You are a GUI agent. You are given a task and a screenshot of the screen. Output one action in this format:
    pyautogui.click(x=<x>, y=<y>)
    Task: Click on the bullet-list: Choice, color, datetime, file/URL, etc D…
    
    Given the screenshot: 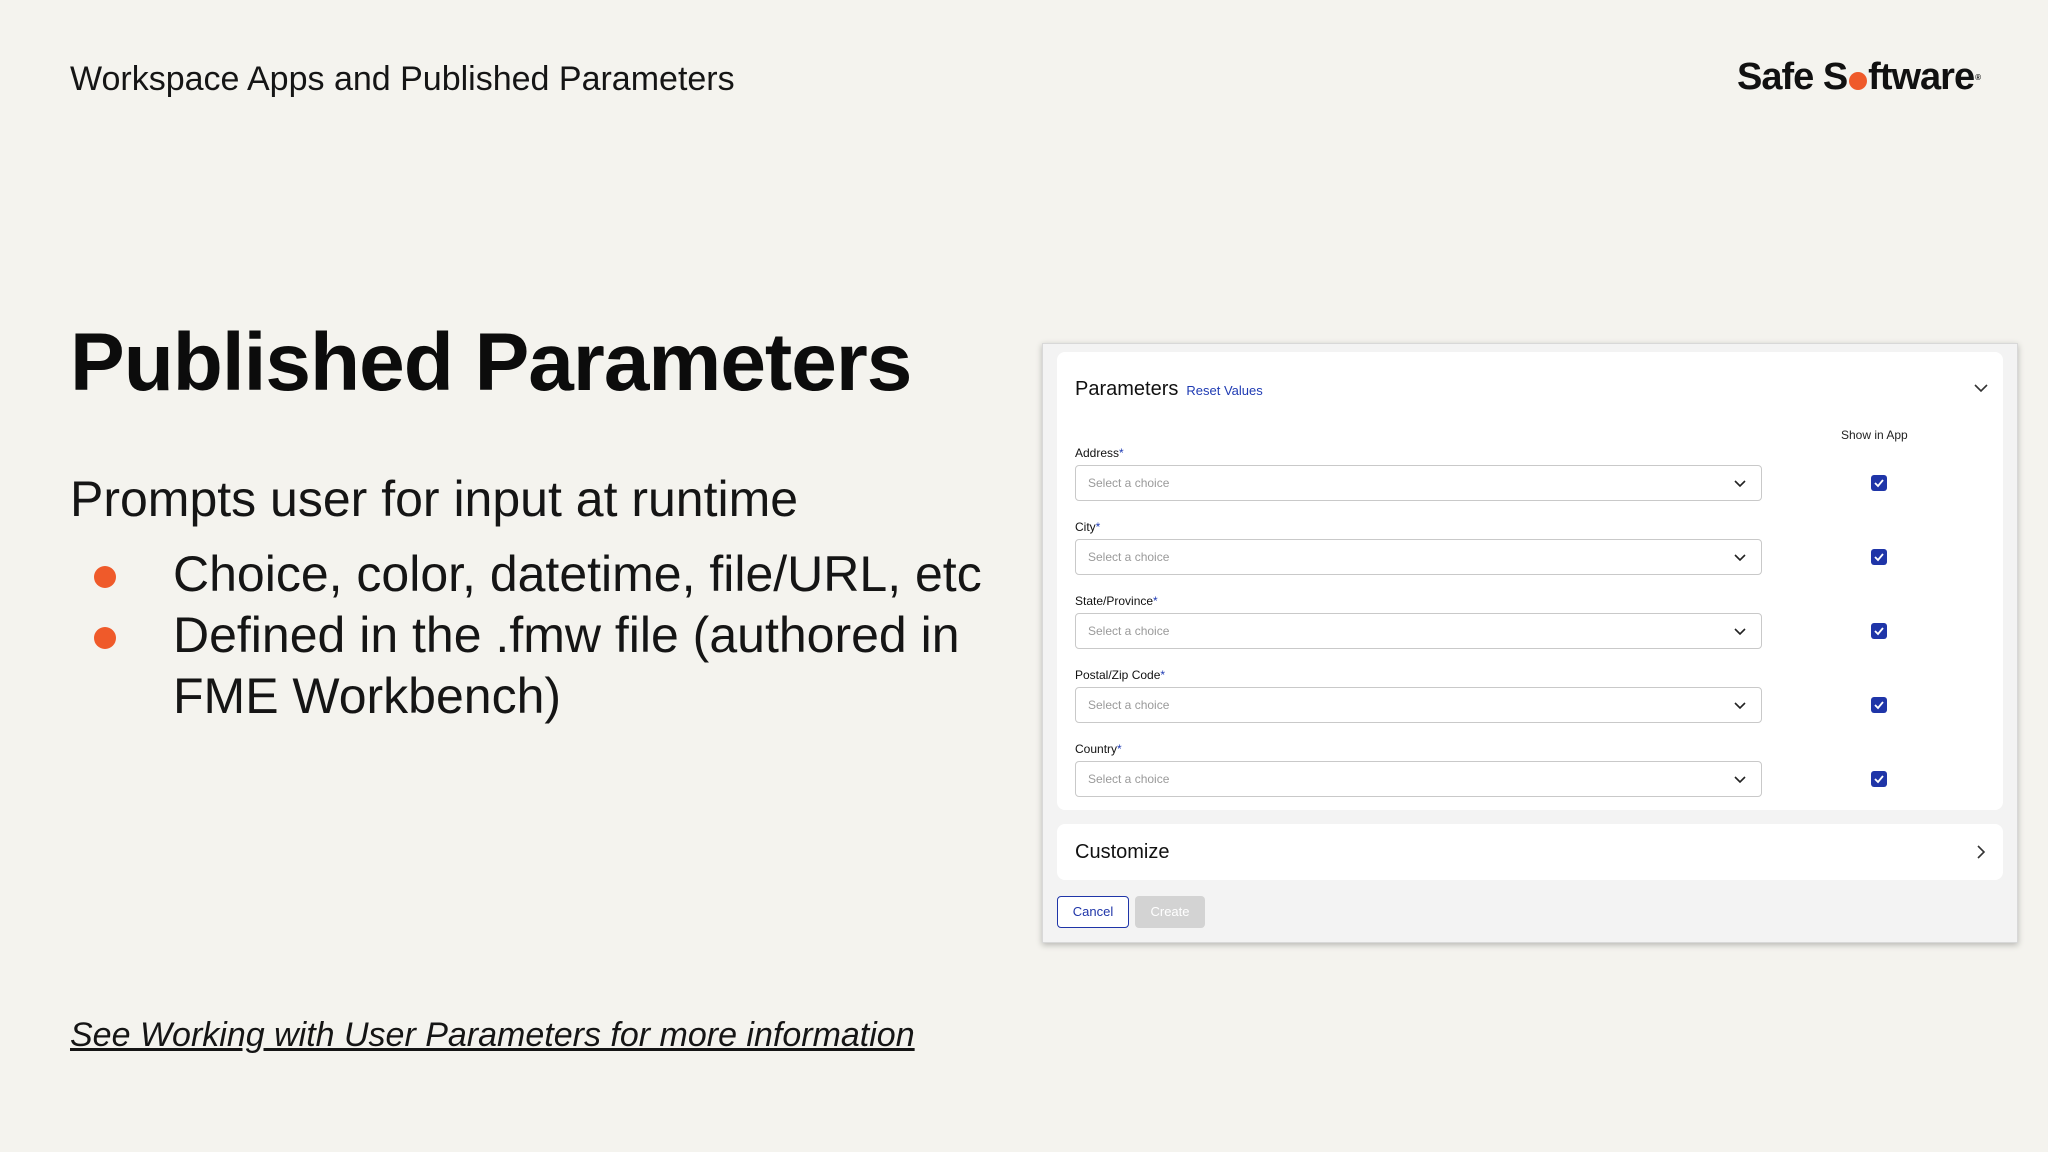 What is the action you would take?
    pyautogui.click(x=550, y=635)
    